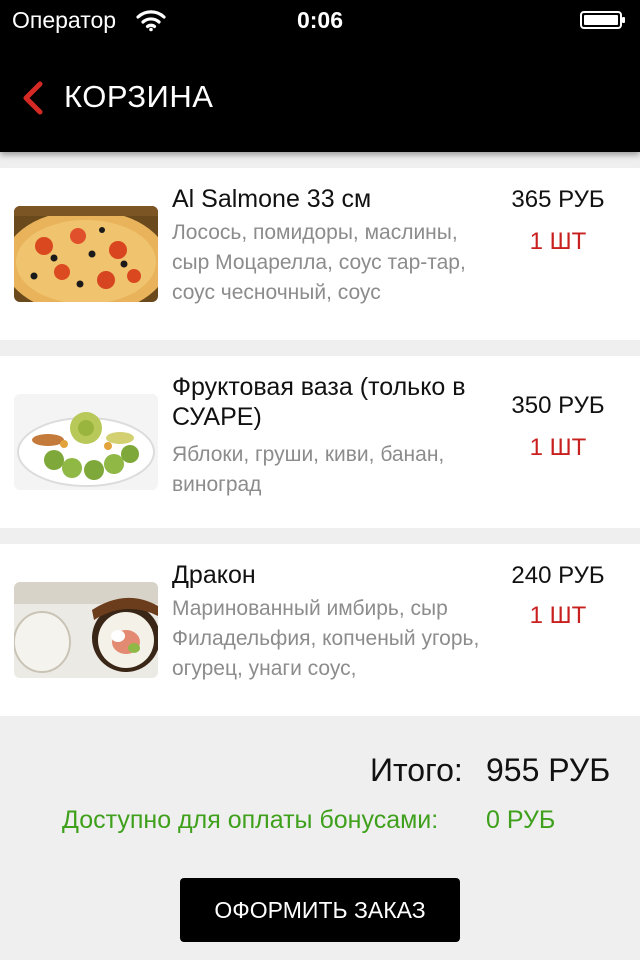 The height and width of the screenshot is (960, 640). I want to click on item-price: 240 РУБ, so click(558, 575).